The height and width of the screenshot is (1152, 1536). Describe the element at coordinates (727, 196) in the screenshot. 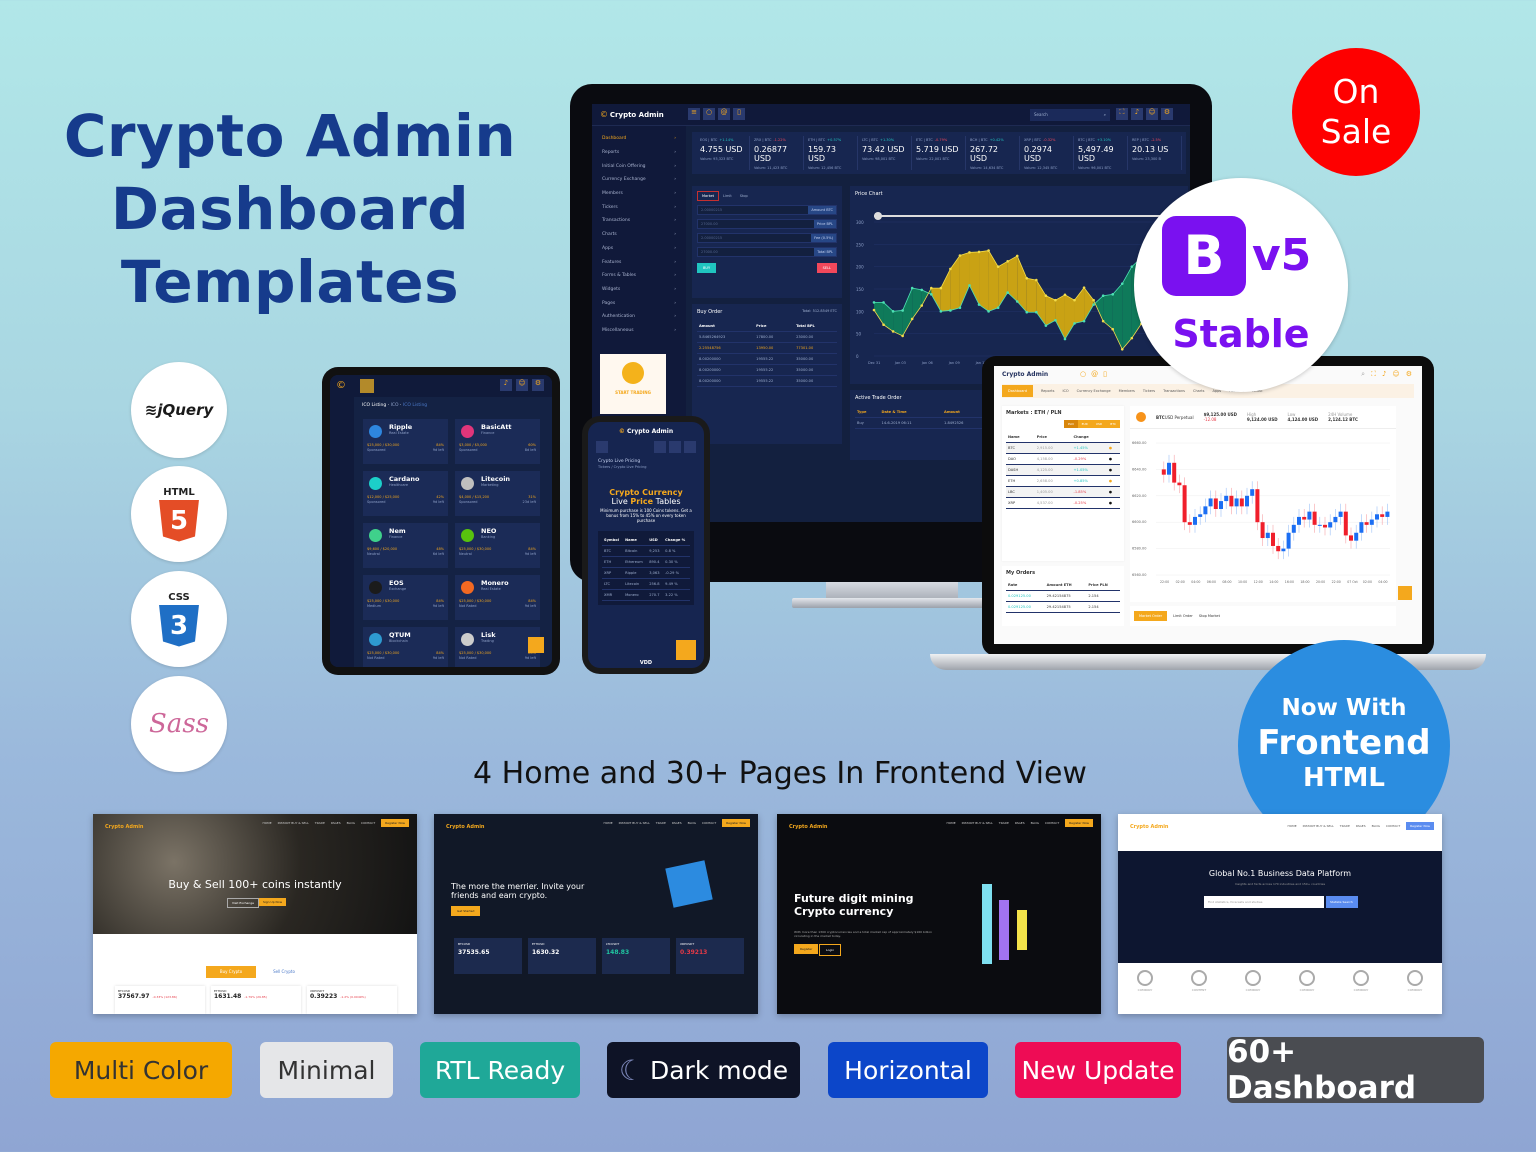

I see `tab-limit: Limit` at that location.